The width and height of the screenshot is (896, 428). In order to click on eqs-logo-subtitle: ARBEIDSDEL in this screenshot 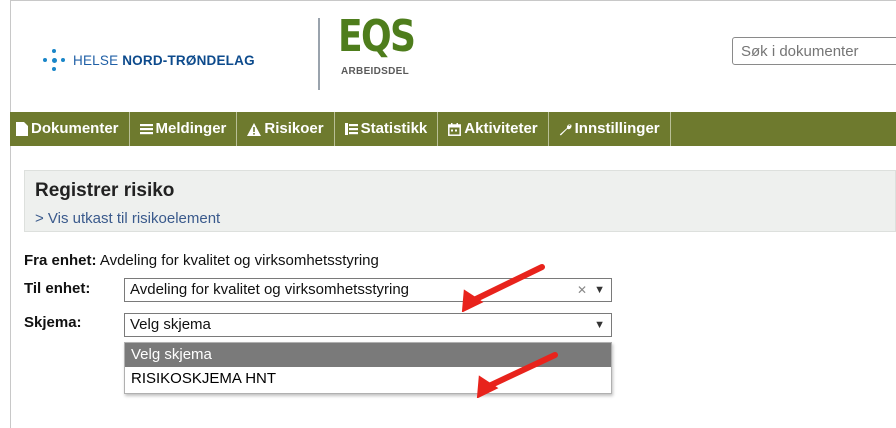, I will do `click(375, 71)`.